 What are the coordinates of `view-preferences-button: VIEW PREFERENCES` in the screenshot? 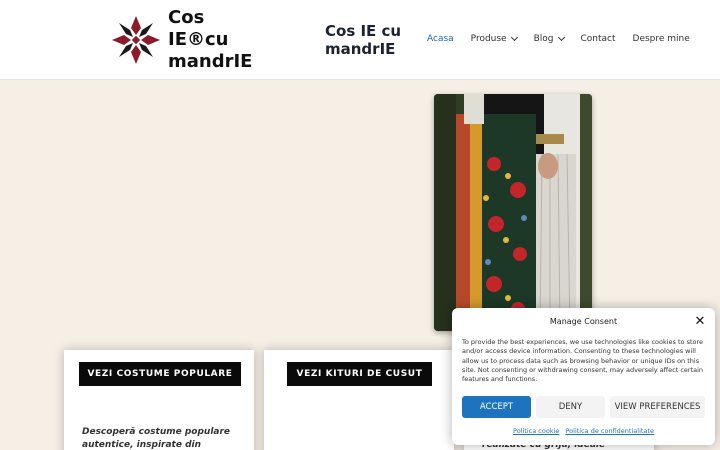 It's located at (657, 407).